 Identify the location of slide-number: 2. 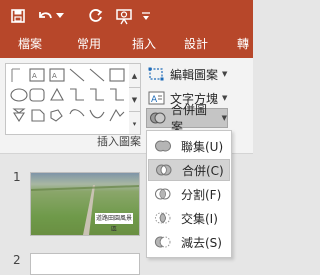
(17, 260).